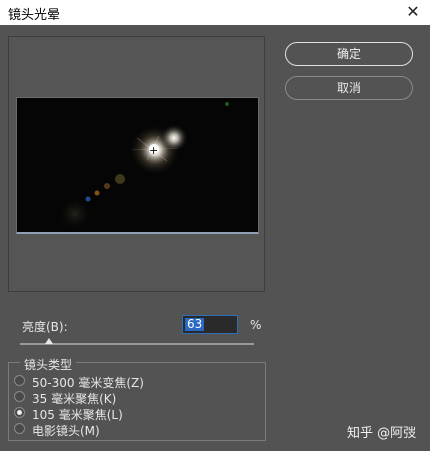 This screenshot has height=451, width=430. What do you see at coordinates (195, 324) in the screenshot?
I see `brightness-value: 63` at bounding box center [195, 324].